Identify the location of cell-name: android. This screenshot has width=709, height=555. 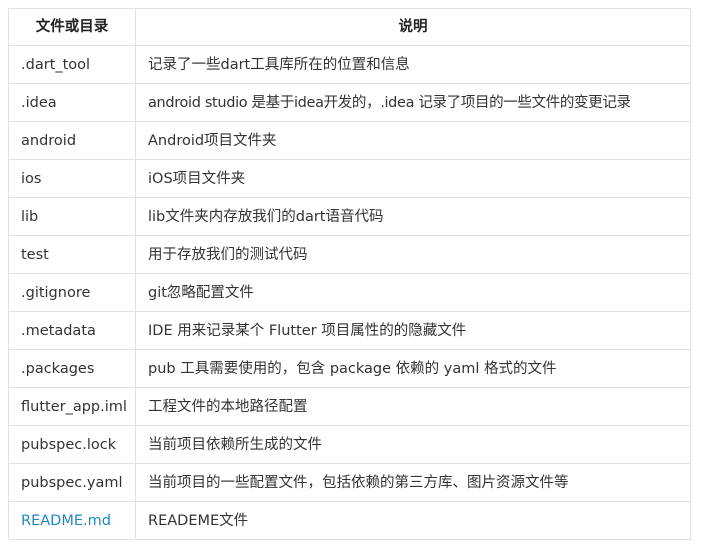
(72, 140).